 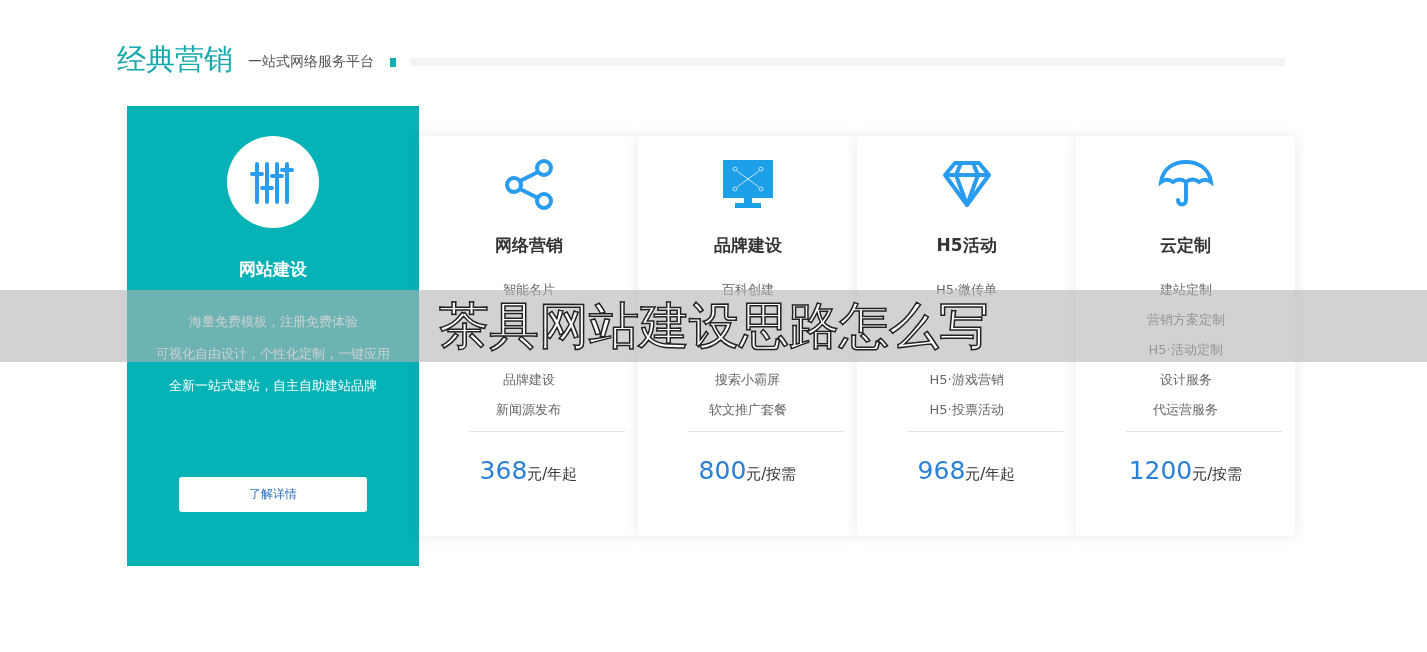 What do you see at coordinates (528, 290) in the screenshot?
I see `service-item: 智能名片` at bounding box center [528, 290].